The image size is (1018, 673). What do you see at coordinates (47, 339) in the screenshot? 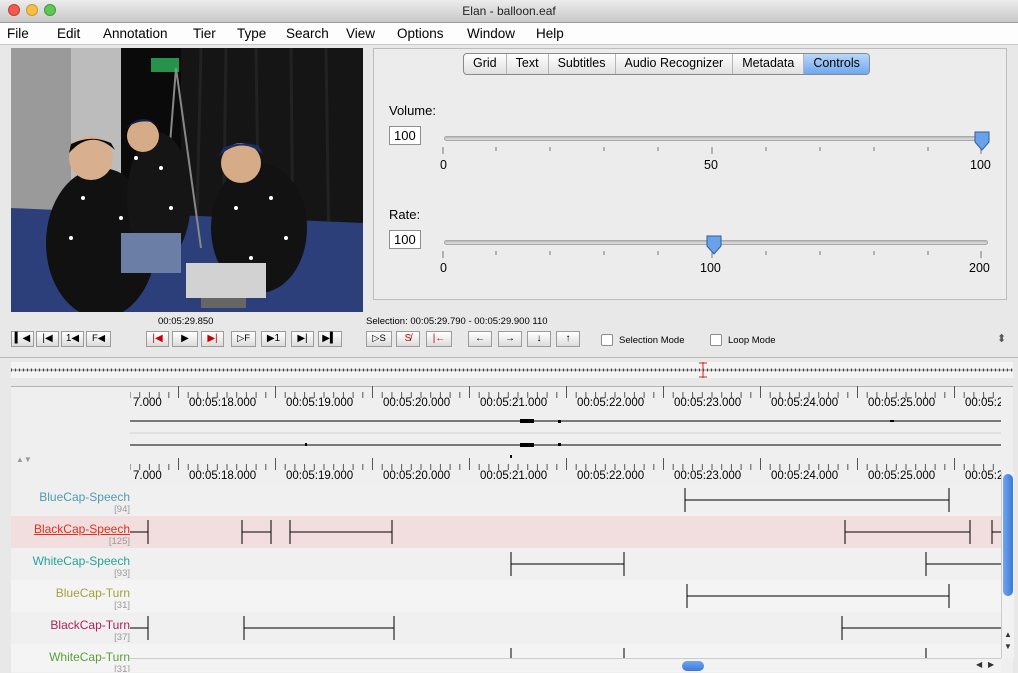
I see `previous-scrollview-button: |◀` at bounding box center [47, 339].